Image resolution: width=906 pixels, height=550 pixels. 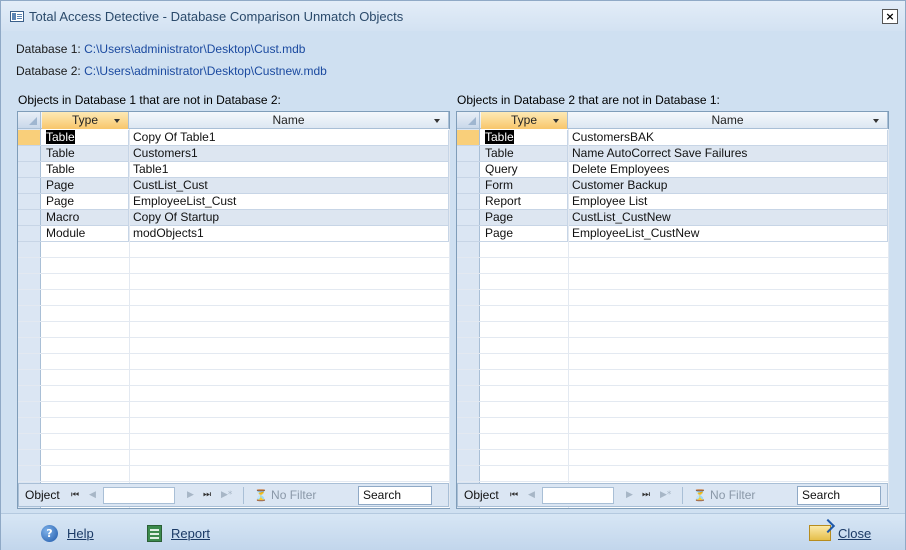 I want to click on table-row: Table Customers1, so click(x=233, y=154).